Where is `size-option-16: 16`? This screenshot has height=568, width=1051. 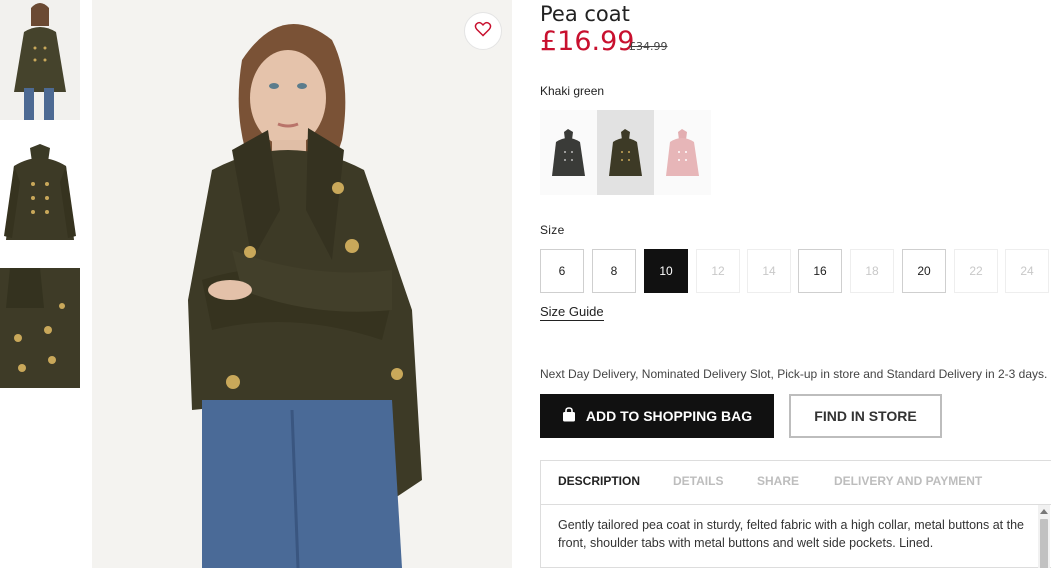
size-option-16: 16 is located at coordinates (820, 271).